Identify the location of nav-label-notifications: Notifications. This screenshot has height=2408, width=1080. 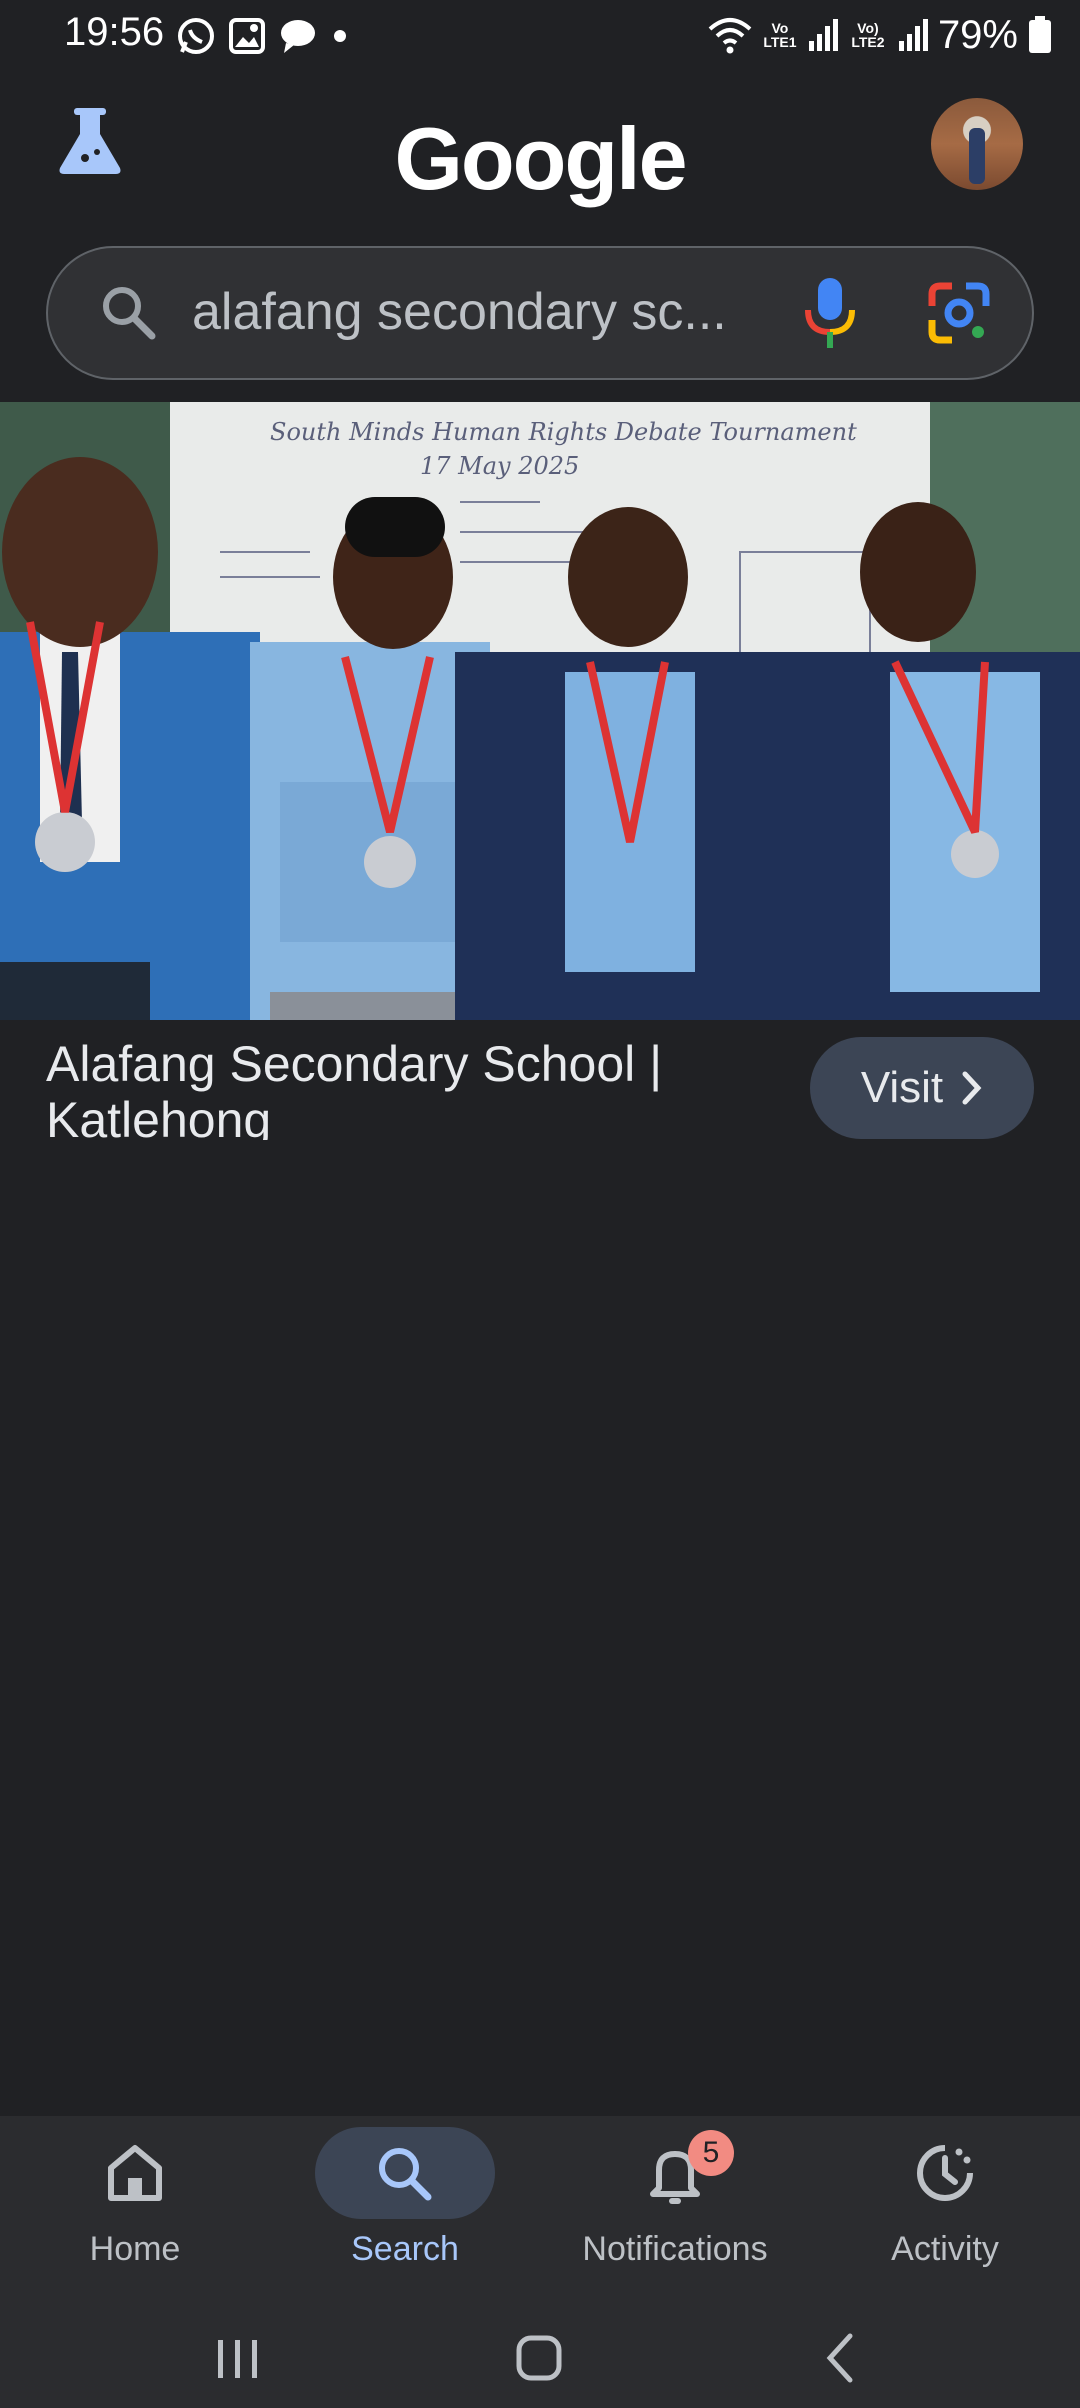
(675, 2249).